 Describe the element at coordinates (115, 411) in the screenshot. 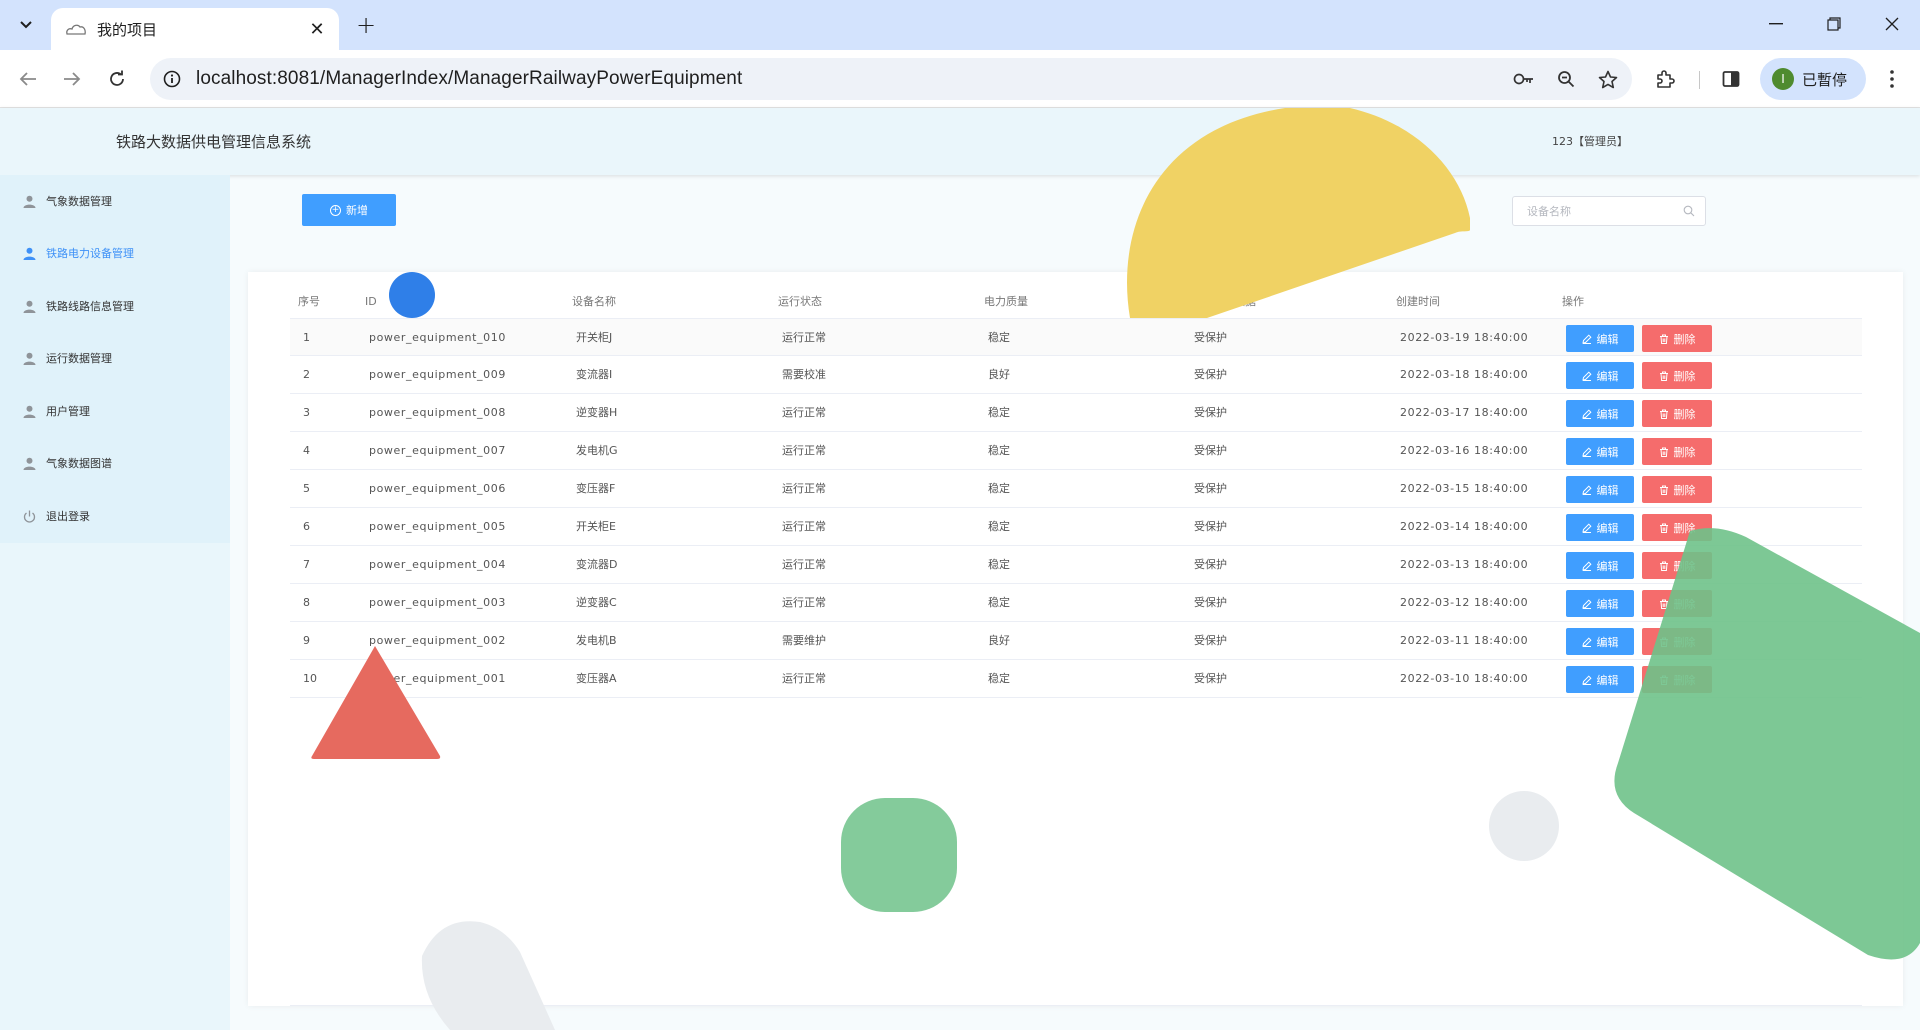

I see `sidebar-item-users: 用户管理` at that location.